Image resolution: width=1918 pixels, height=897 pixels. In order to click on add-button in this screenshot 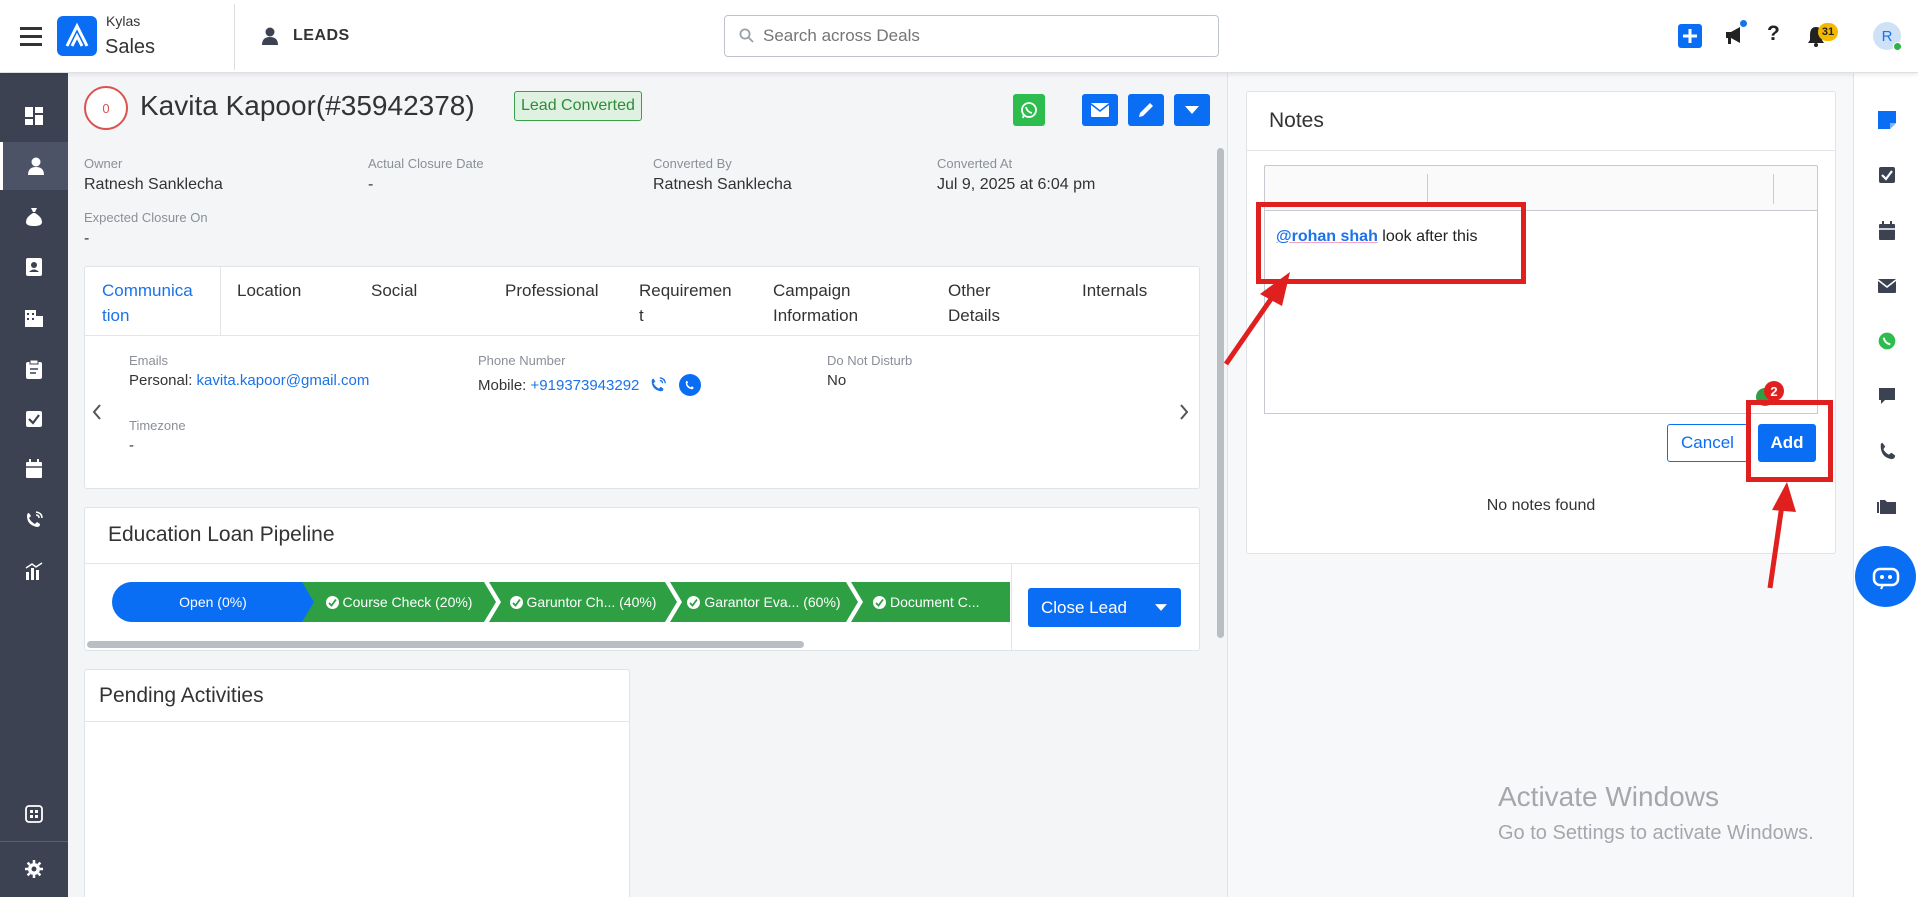, I will do `click(1690, 36)`.